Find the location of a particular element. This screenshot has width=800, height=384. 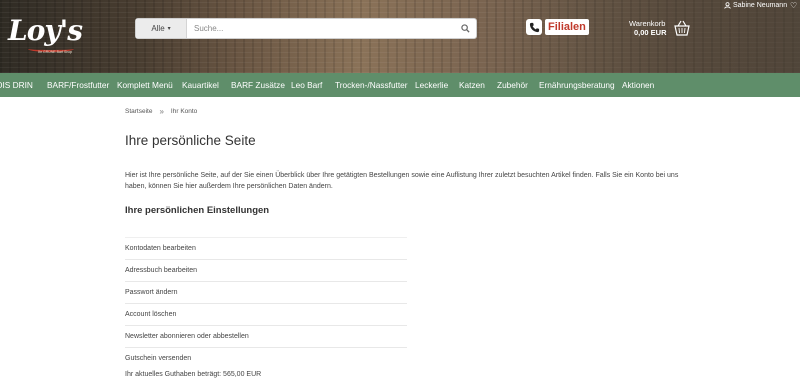

page-title: Ihre persönliche Seite is located at coordinates (190, 140).